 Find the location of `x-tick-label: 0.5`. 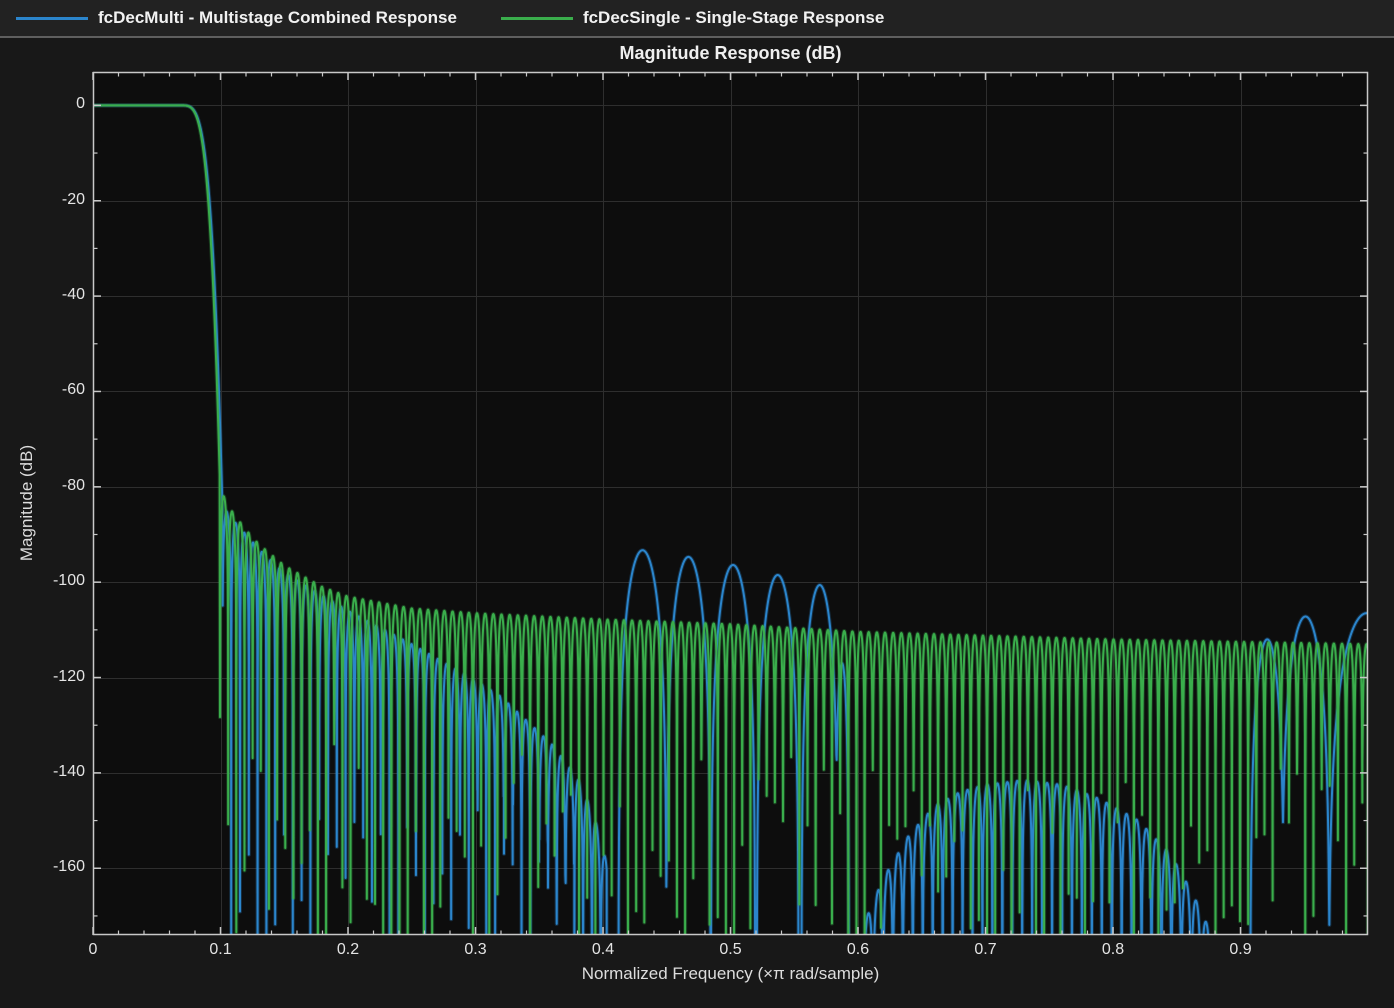

x-tick-label: 0.5 is located at coordinates (730, 949).